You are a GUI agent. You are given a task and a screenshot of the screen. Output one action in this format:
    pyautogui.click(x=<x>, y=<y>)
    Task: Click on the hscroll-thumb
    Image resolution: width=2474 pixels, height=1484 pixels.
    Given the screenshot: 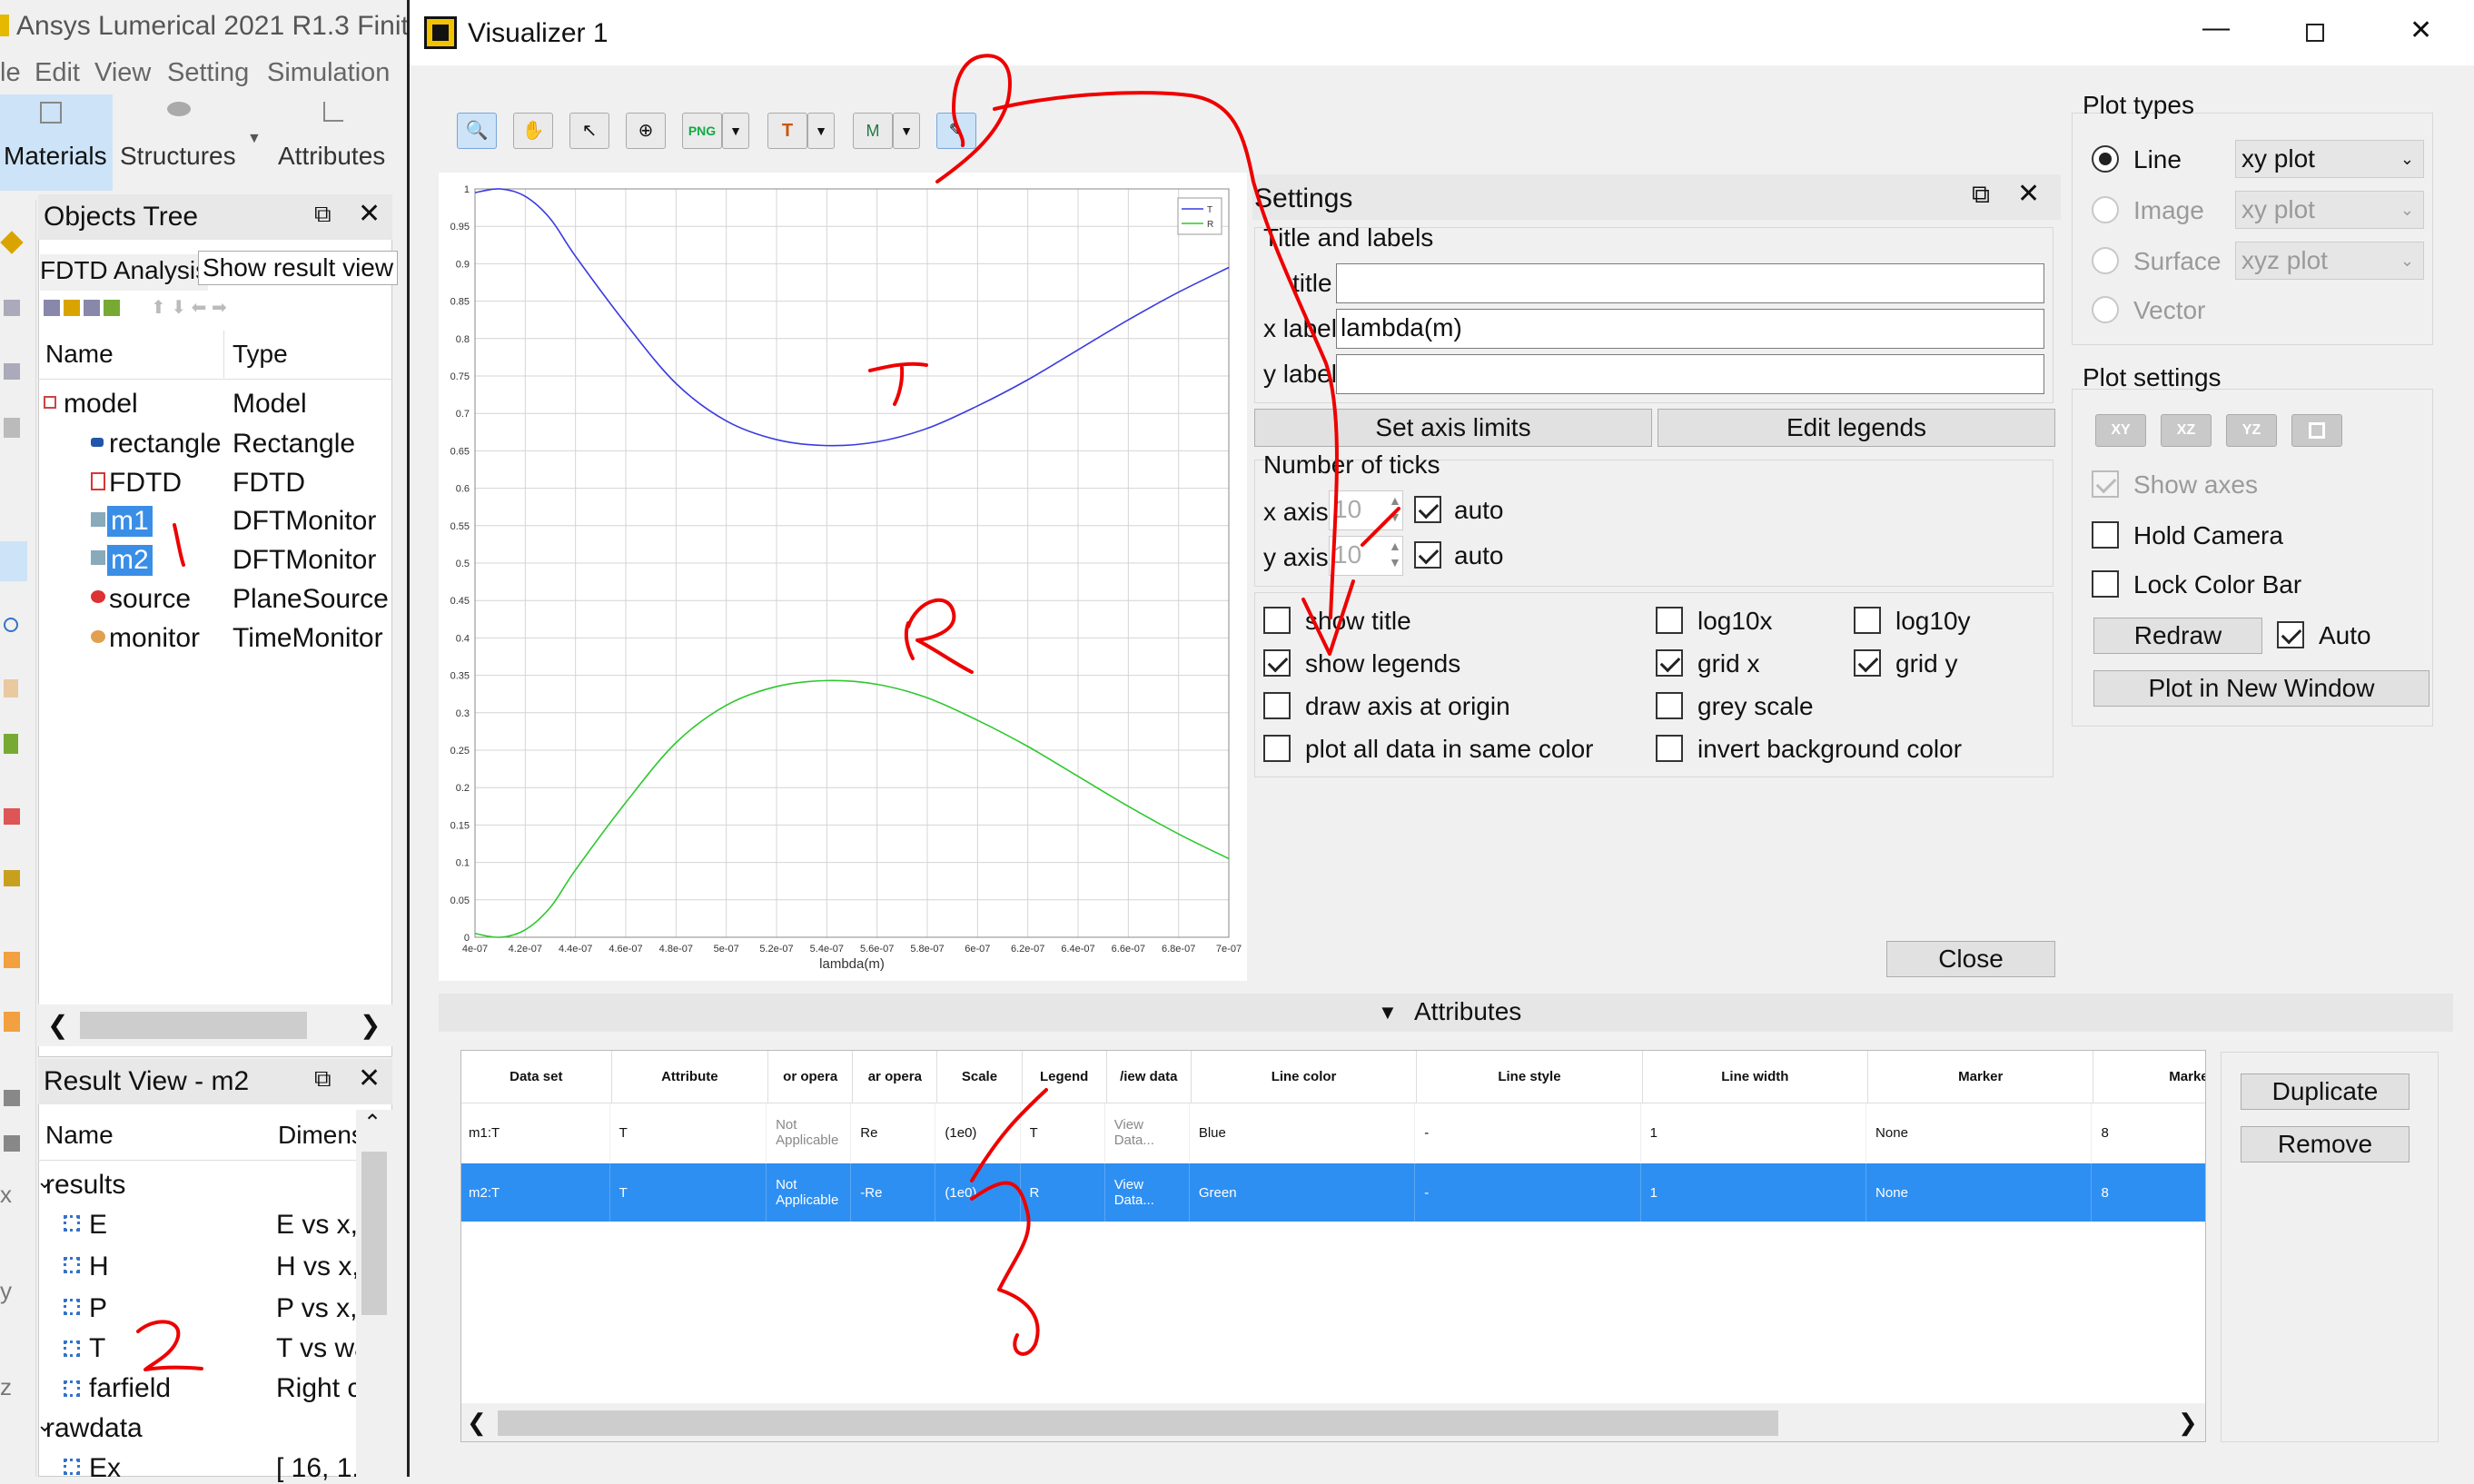 What is the action you would take?
    pyautogui.click(x=1138, y=1423)
    